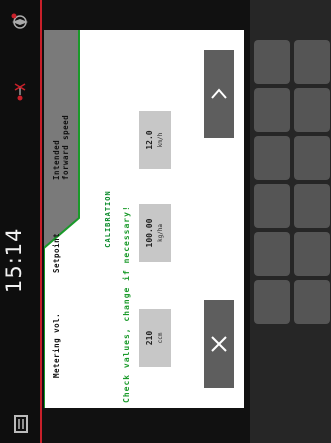  Describe the element at coordinates (155, 140) in the screenshot. I see `speed-value-field: 12.0 km/h` at that location.